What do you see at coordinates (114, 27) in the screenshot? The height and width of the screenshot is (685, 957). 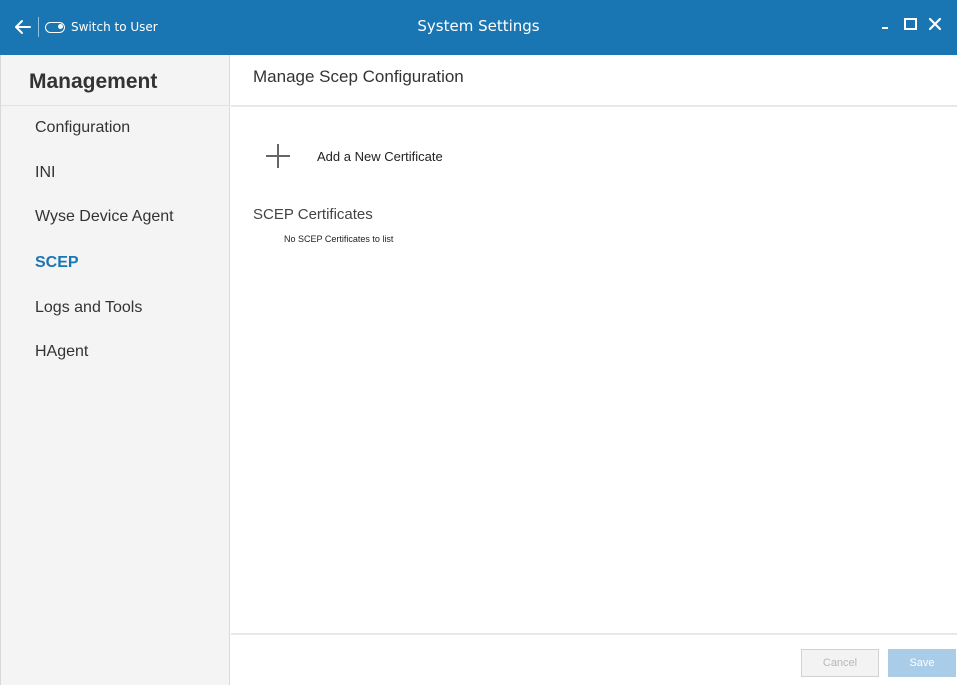 I see `switch-to-user-label: Switch to User` at bounding box center [114, 27].